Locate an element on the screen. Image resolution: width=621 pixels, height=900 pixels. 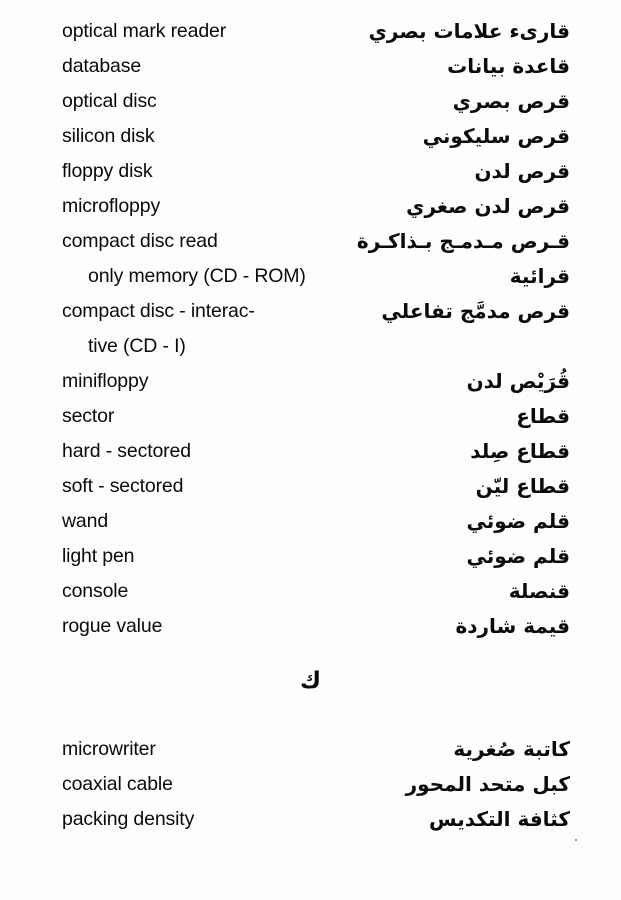
arabic-term: قاعدة بيانات is located at coordinates (420, 66).